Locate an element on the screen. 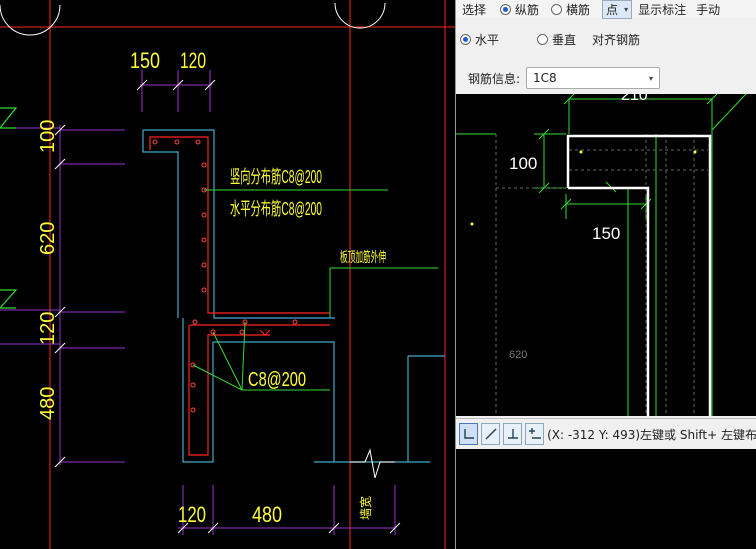 This screenshot has width=756, height=549. preview-hidden-lines is located at coordinates (601, 275).